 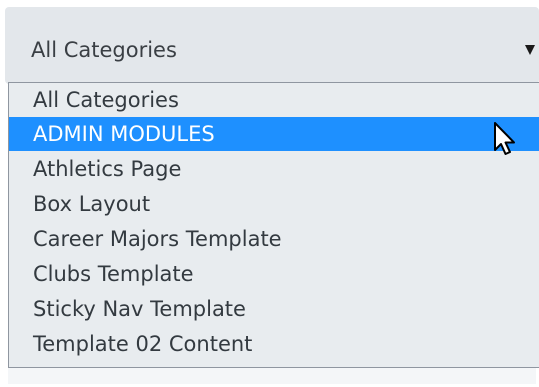 What do you see at coordinates (272, 376) in the screenshot?
I see `dropdown-bottom-strip` at bounding box center [272, 376].